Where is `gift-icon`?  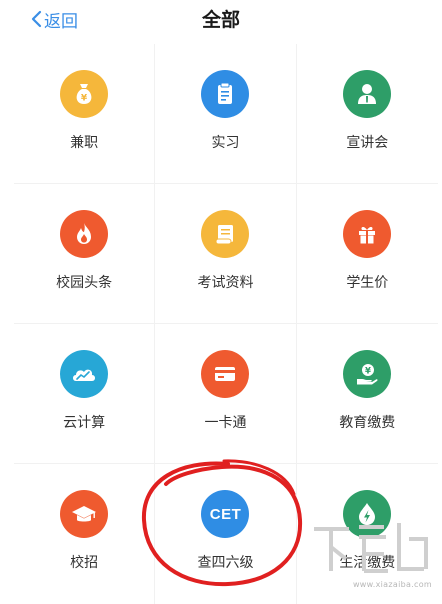 gift-icon is located at coordinates (367, 234).